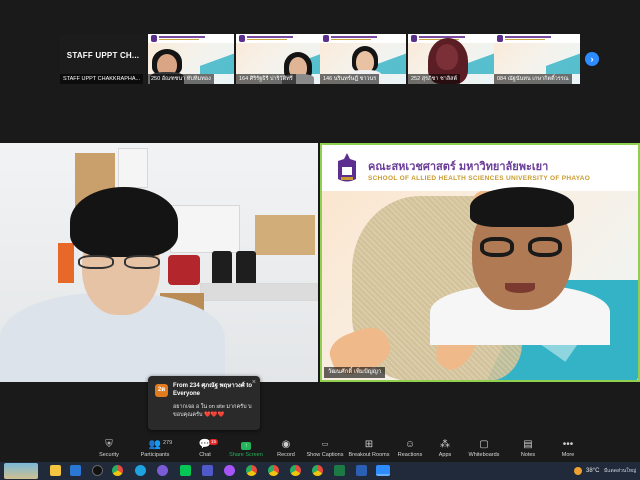  Describe the element at coordinates (140, 470) in the screenshot. I see `edge-icon` at that location.